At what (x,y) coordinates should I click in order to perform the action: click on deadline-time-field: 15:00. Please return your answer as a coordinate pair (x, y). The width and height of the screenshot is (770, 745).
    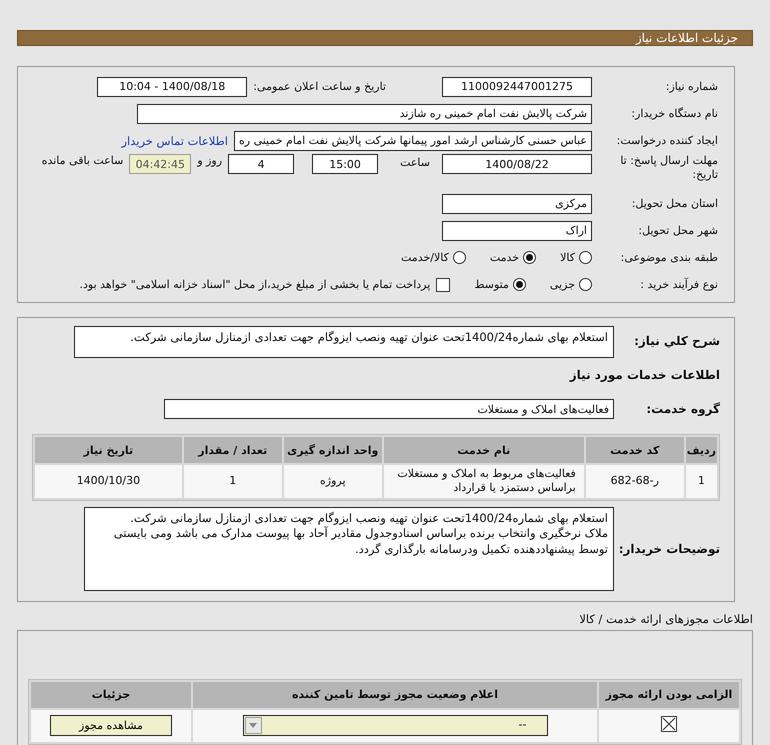
    Looking at the image, I should click on (345, 164).